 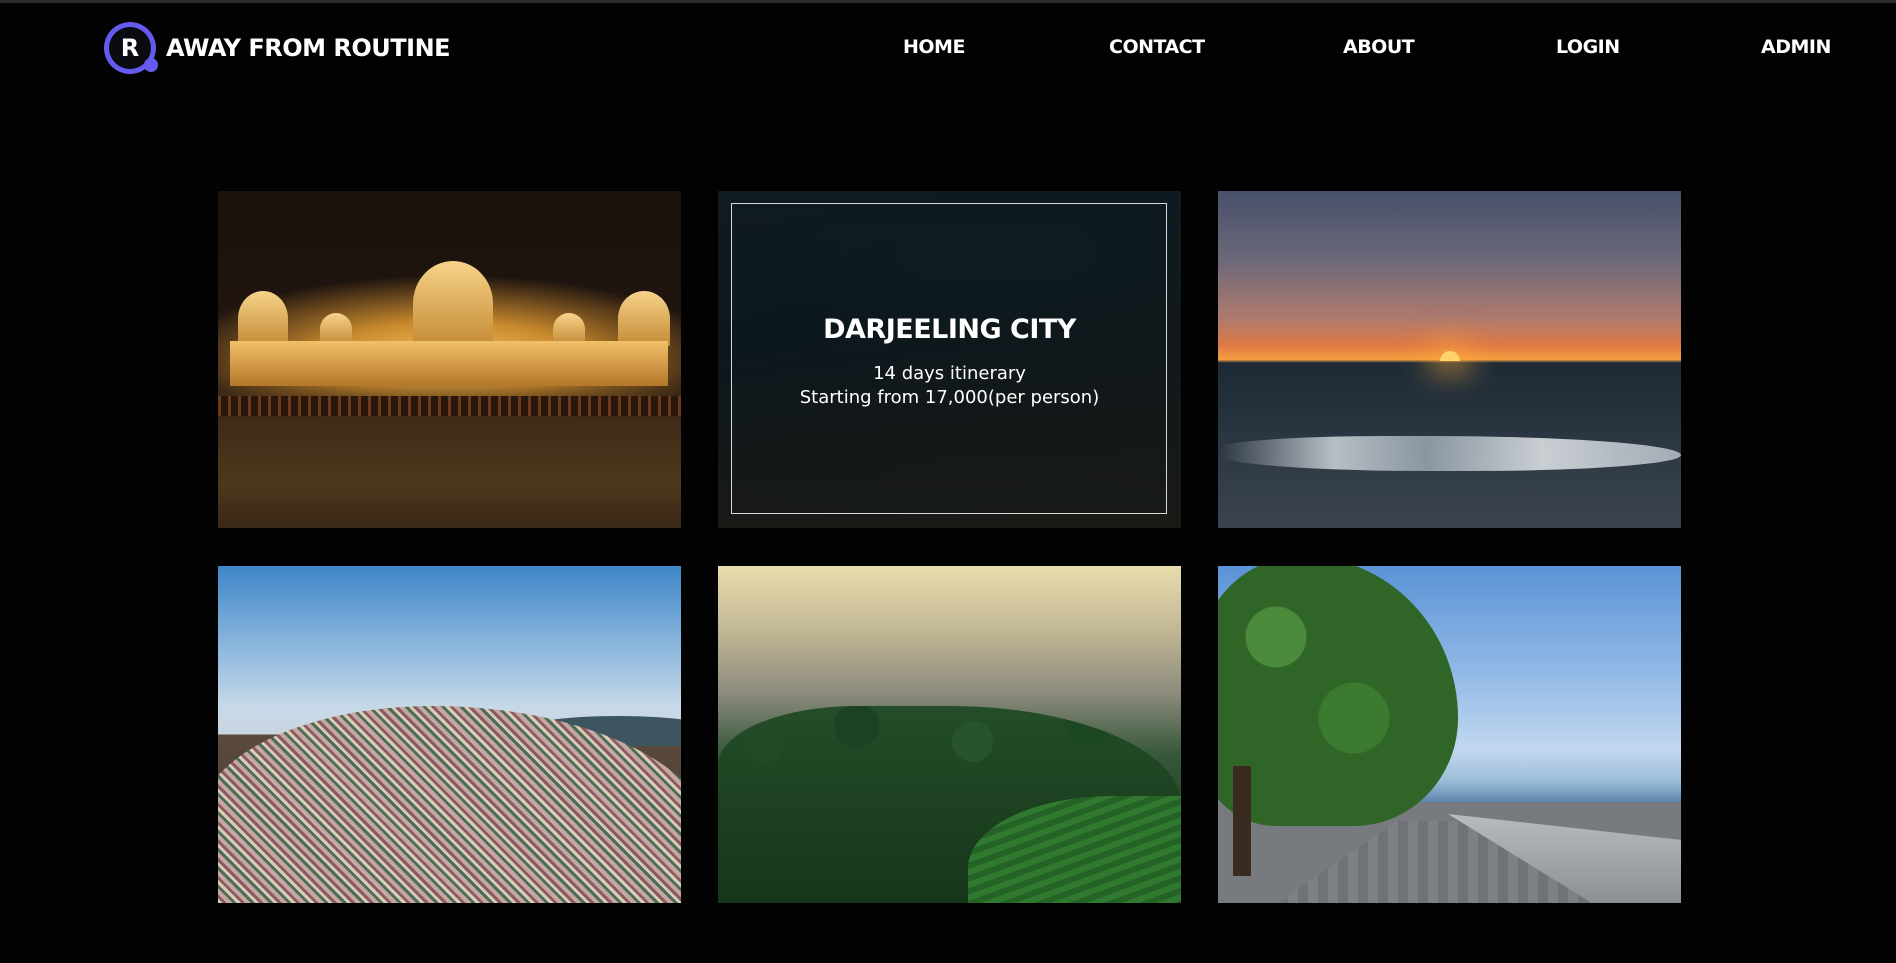 I want to click on tile-itinerary: 14 days itinerary, so click(x=949, y=373).